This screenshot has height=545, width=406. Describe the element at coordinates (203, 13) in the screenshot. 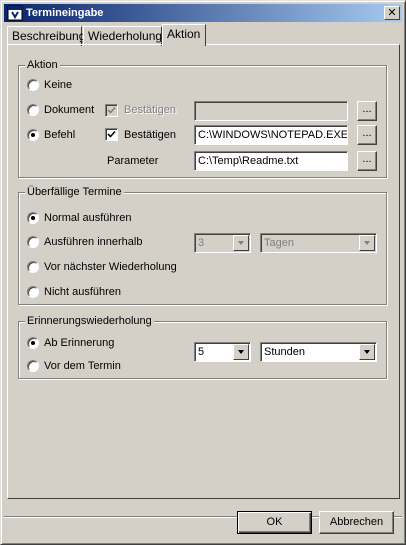

I see `title-bar: Termineingabe ✕` at that location.